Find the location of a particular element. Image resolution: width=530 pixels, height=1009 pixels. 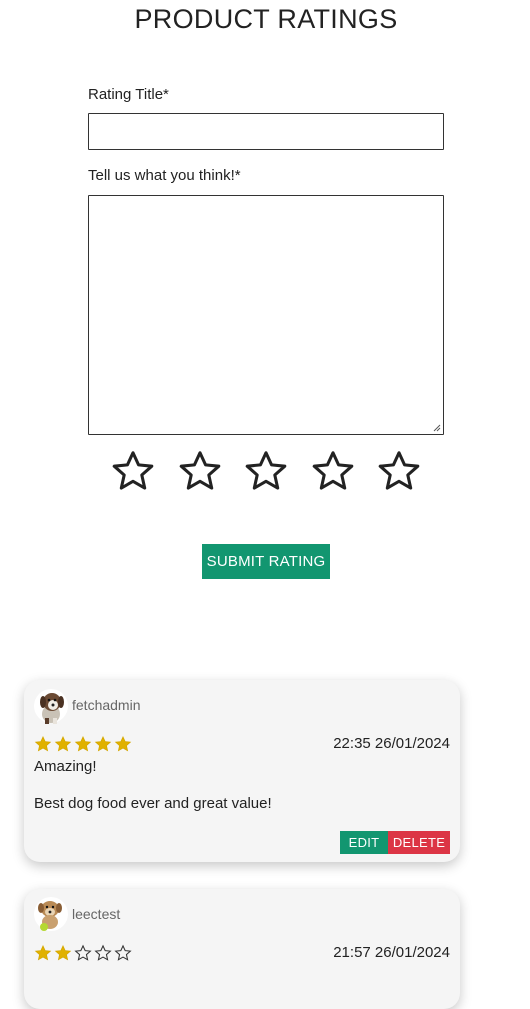

review-card: leectest 21:57 26/01/2024 is located at coordinates (242, 949).